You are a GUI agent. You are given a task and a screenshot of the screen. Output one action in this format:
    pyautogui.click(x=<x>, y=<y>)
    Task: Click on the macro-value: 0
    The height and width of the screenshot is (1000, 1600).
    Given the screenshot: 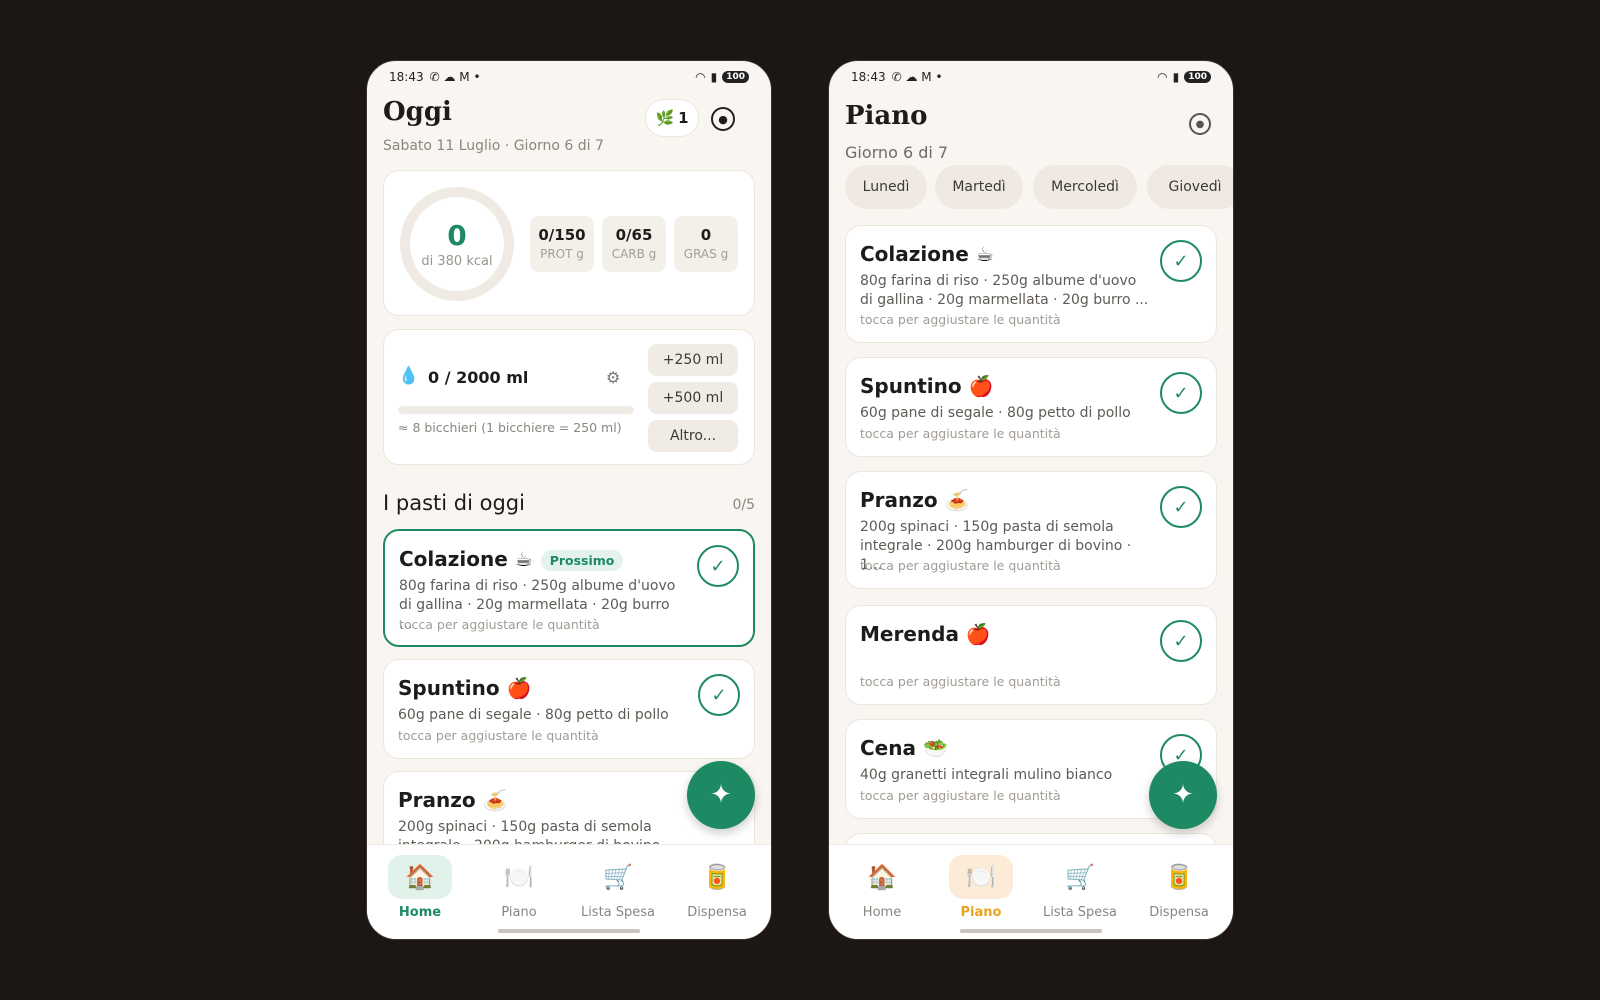 What is the action you would take?
    pyautogui.click(x=706, y=235)
    